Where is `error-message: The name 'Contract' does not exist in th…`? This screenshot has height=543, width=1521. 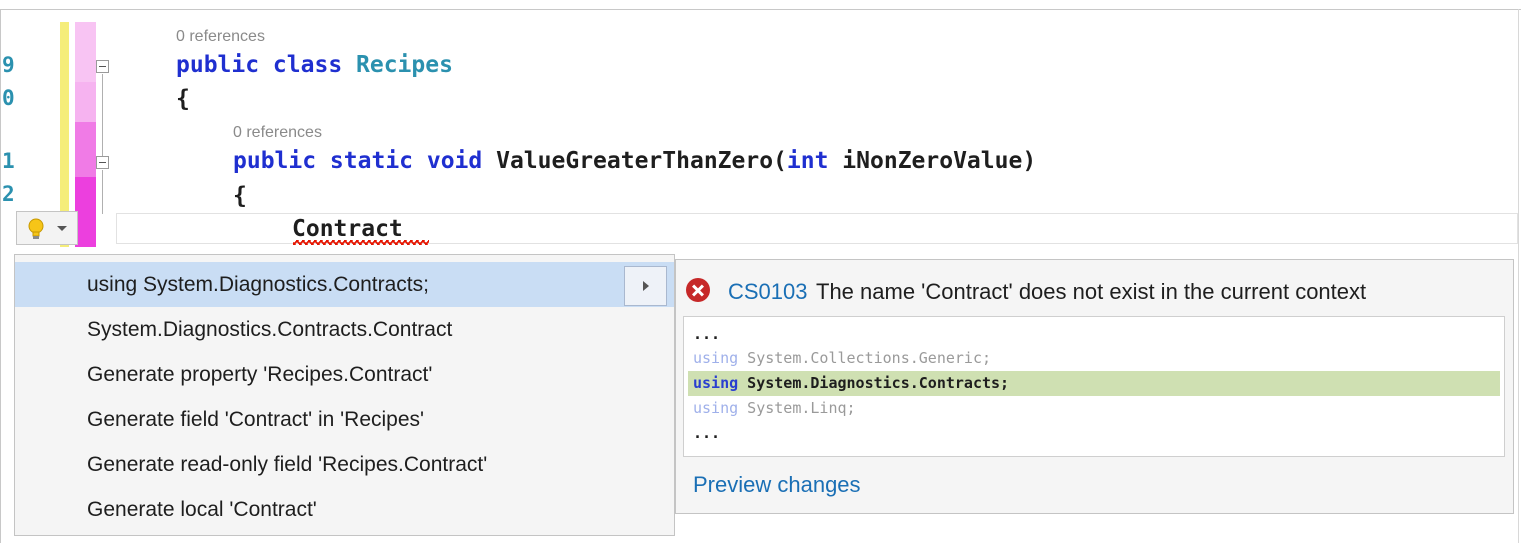
error-message: The name 'Contract' does not exist in th… is located at coordinates (1091, 291).